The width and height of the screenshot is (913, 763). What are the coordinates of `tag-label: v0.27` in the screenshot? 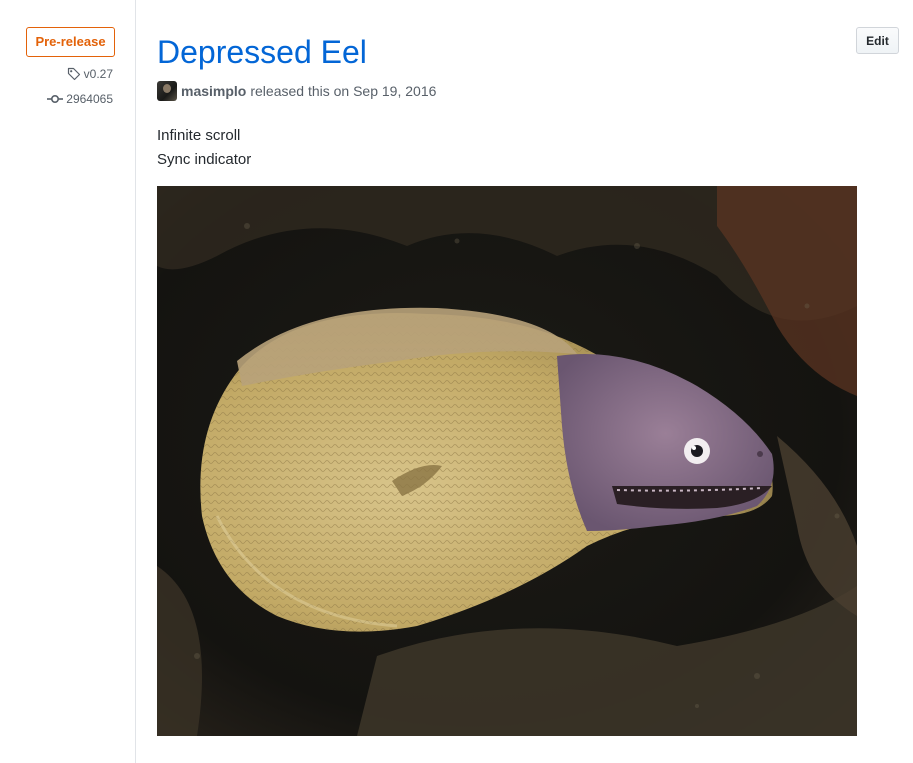 It's located at (98, 74).